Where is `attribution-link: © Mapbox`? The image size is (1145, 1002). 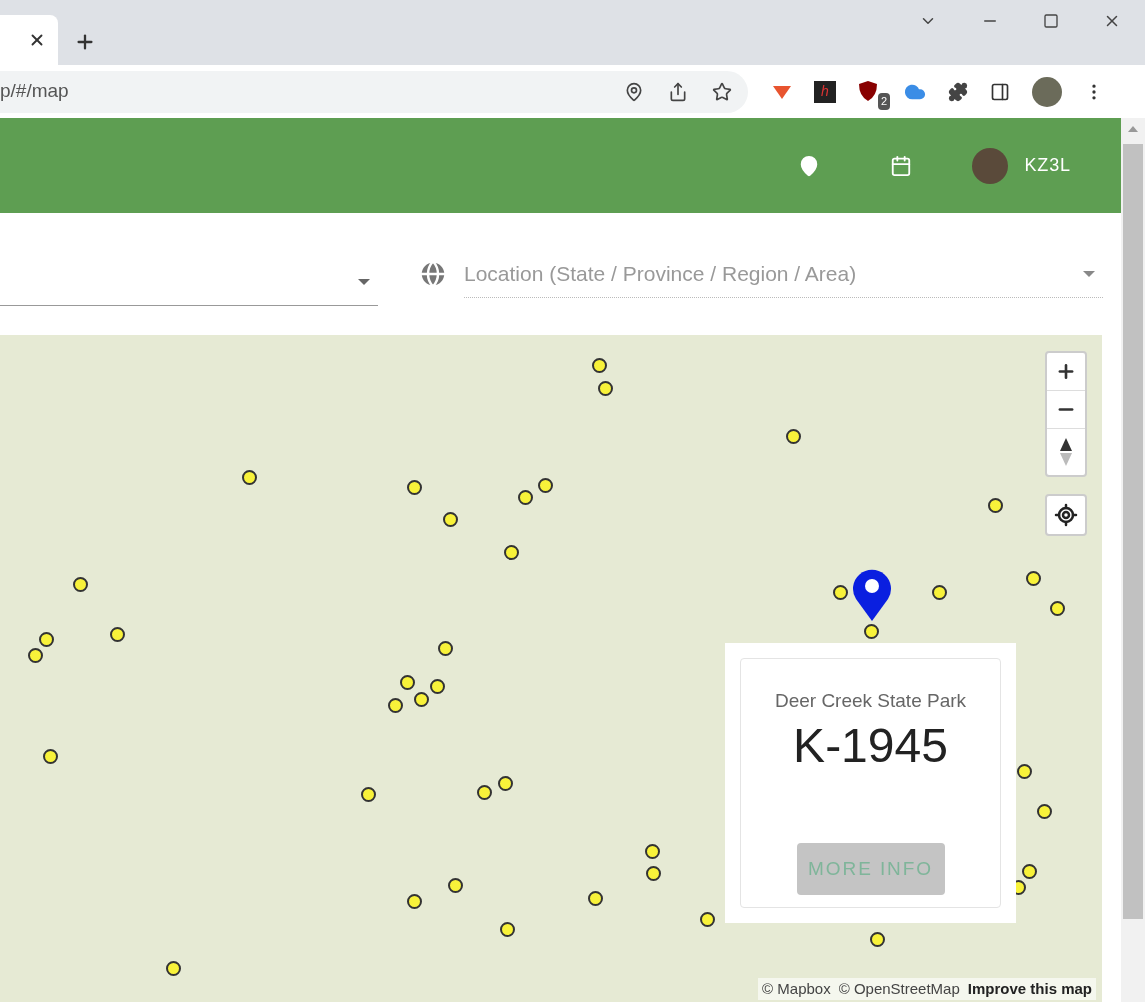 attribution-link: © Mapbox is located at coordinates (796, 988).